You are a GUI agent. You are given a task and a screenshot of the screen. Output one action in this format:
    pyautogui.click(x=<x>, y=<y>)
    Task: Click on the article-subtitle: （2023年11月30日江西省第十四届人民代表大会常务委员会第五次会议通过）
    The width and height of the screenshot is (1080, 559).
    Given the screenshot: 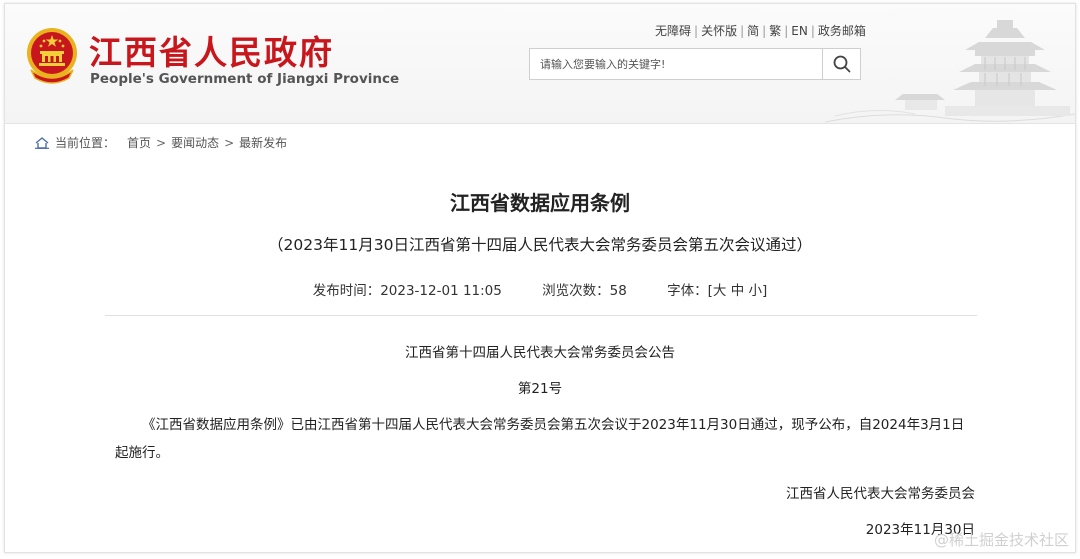 What is the action you would take?
    pyautogui.click(x=540, y=245)
    